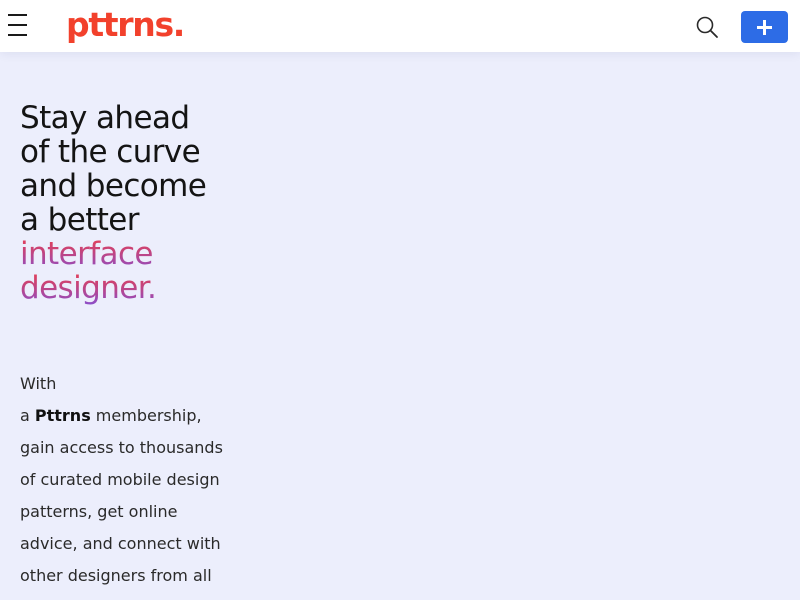  I want to click on intro-line: a Pttrns membership,, so click(142, 416).